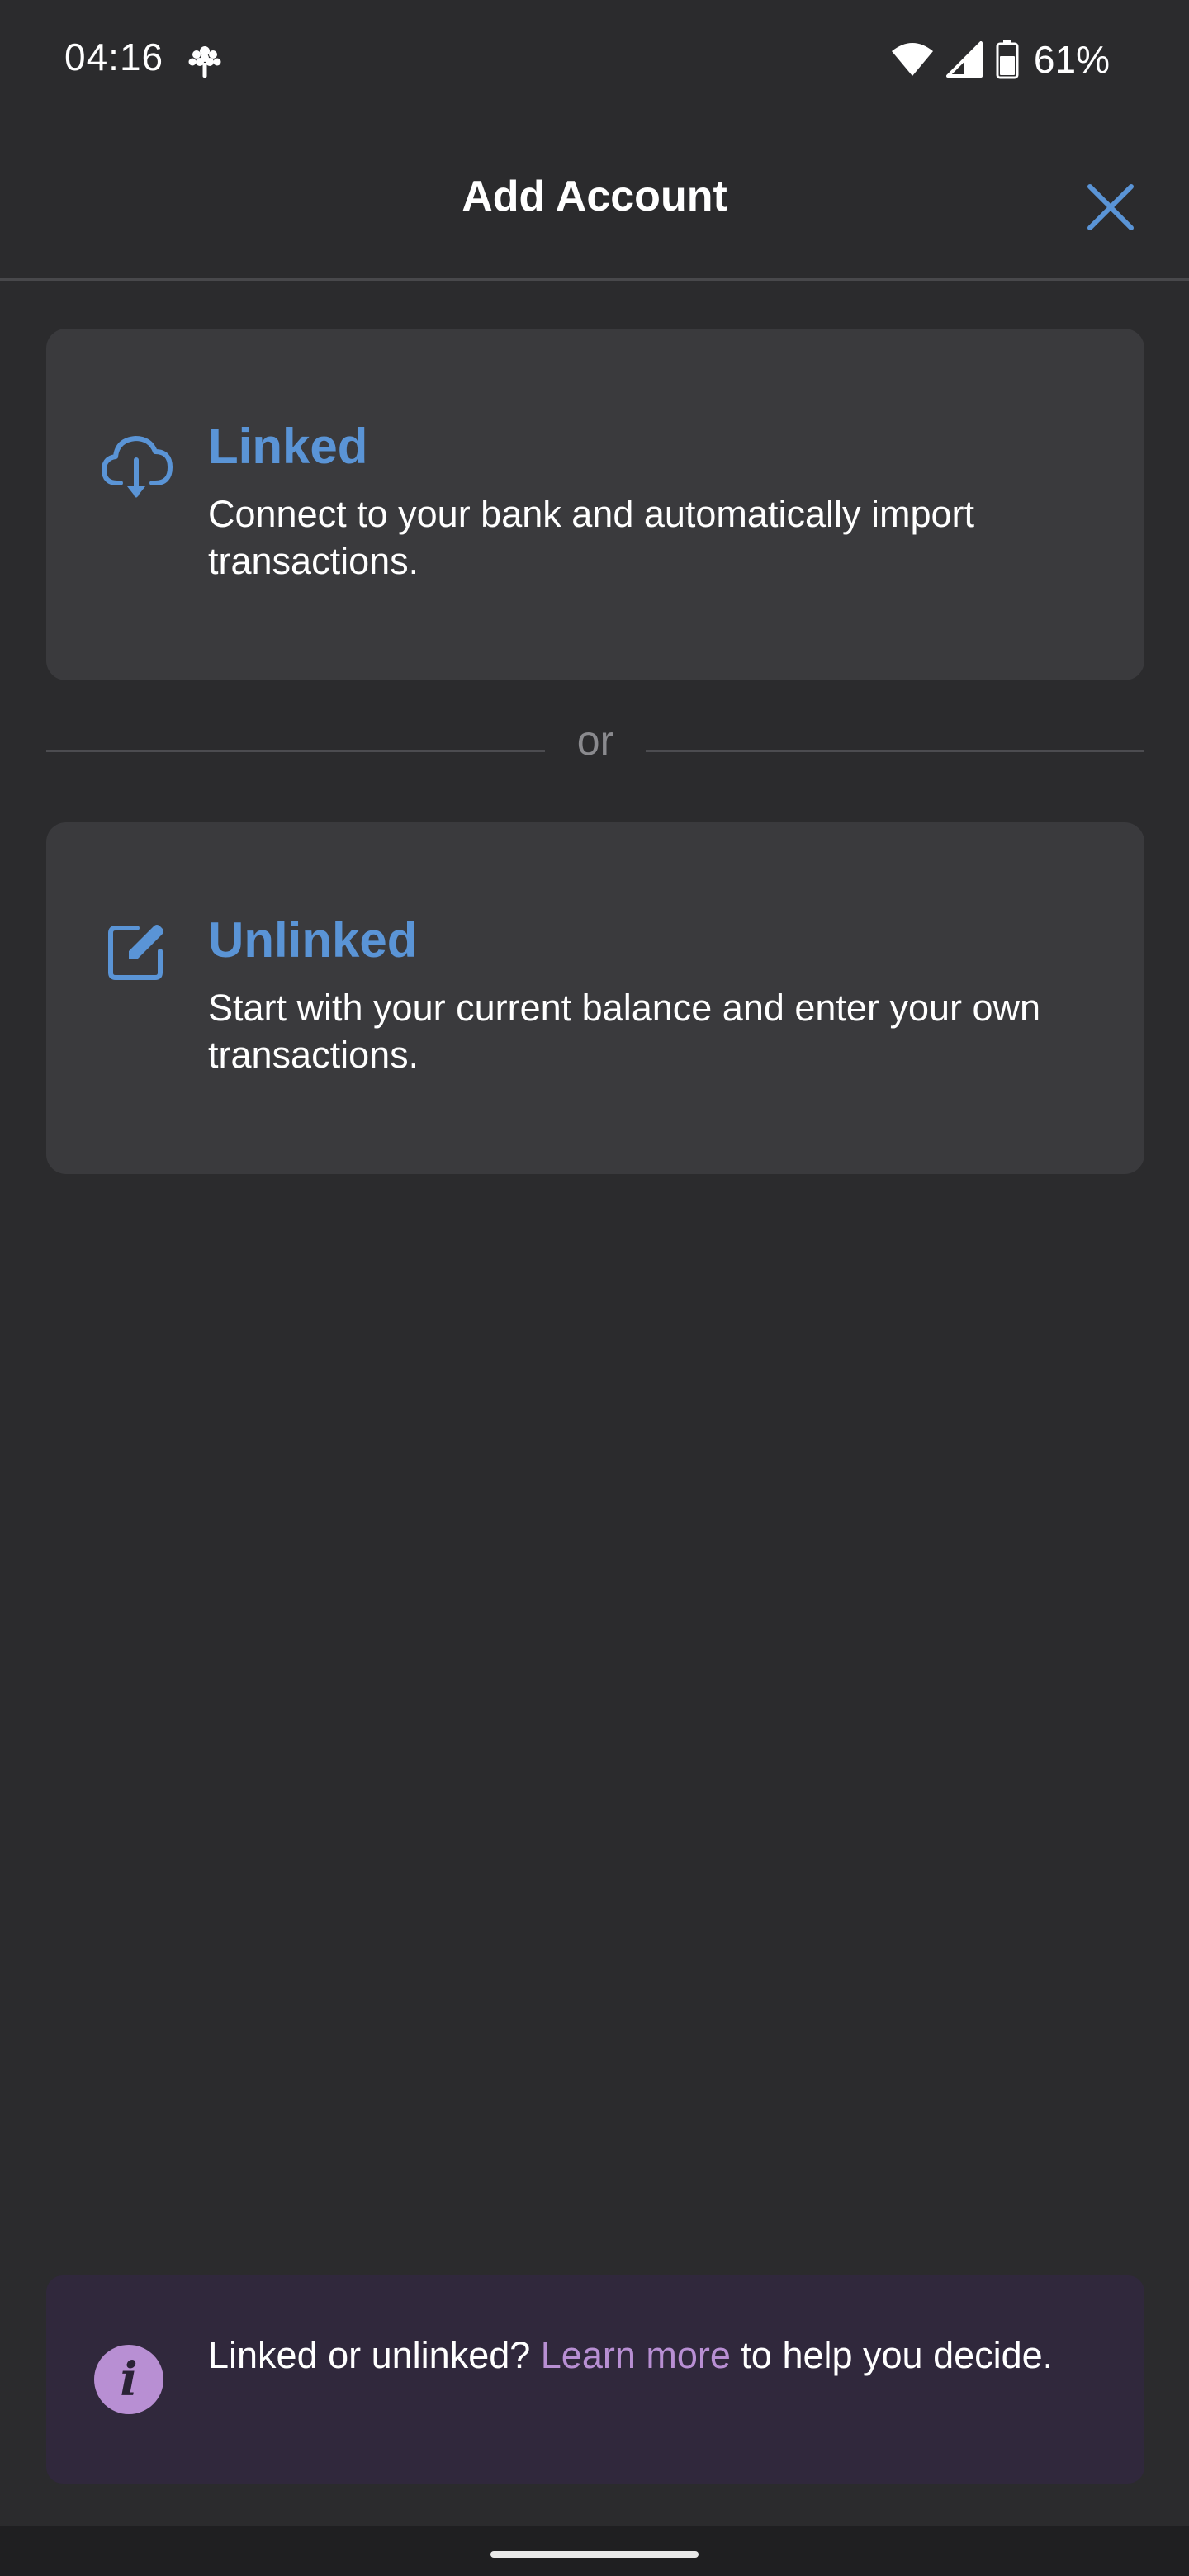 The height and width of the screenshot is (2576, 1189). I want to click on divider-text: or, so click(595, 740).